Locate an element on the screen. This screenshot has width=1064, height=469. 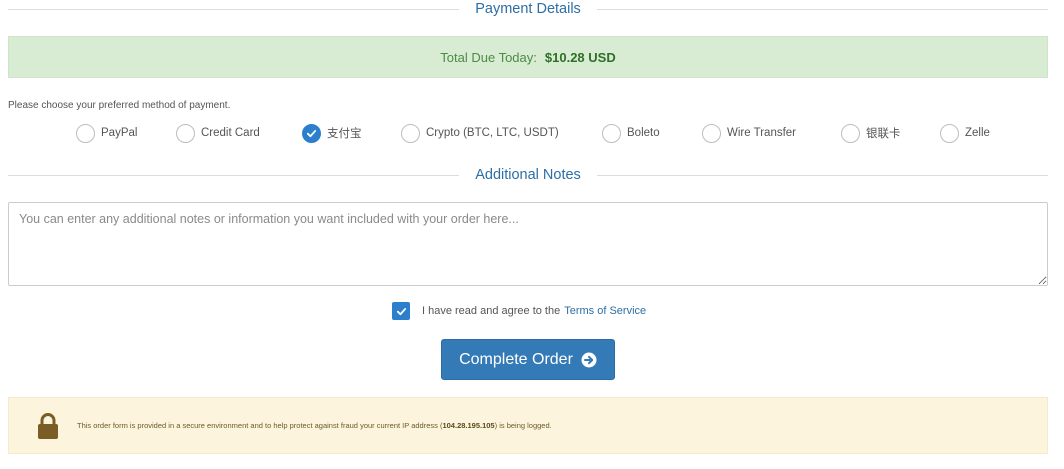
total-due-amount: $10.28 USD is located at coordinates (580, 57).